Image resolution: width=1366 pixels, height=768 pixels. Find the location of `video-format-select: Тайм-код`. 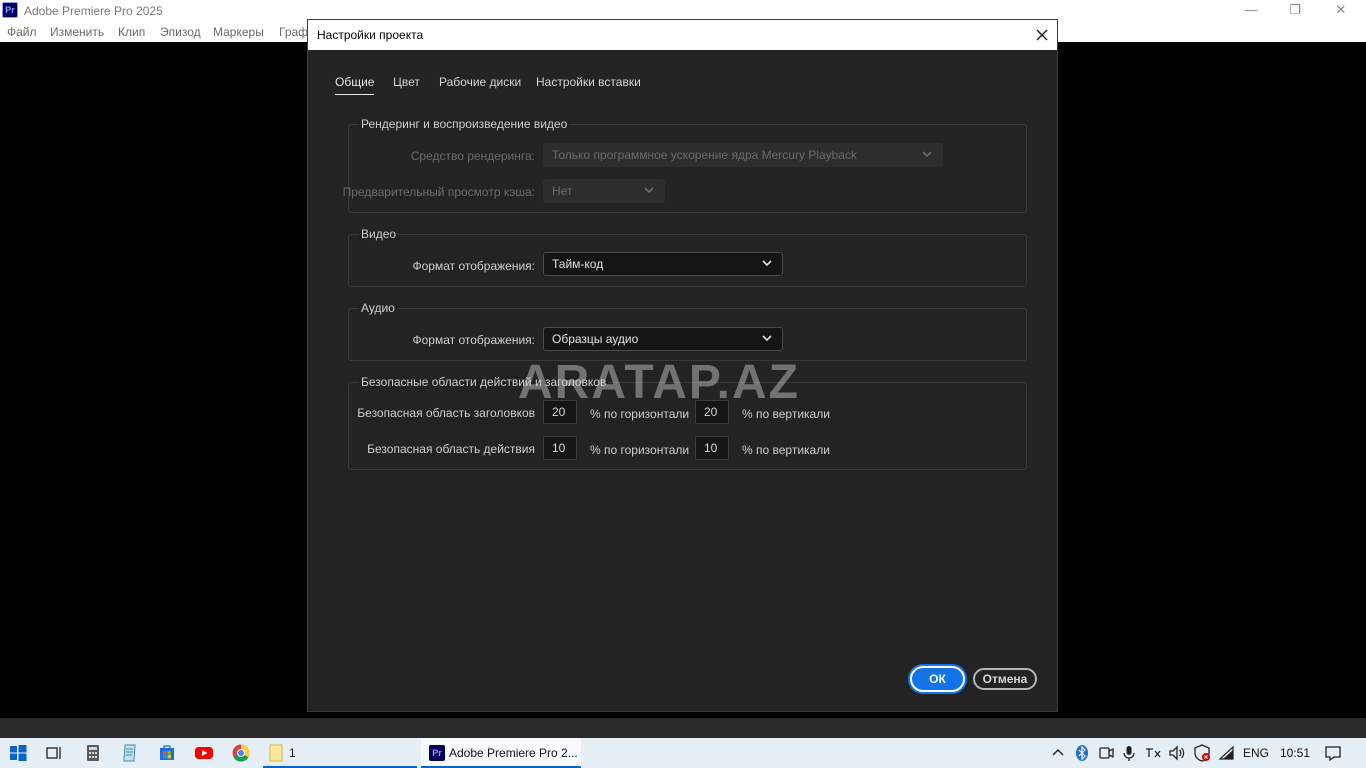

video-format-select: Тайм-код is located at coordinates (663, 264).